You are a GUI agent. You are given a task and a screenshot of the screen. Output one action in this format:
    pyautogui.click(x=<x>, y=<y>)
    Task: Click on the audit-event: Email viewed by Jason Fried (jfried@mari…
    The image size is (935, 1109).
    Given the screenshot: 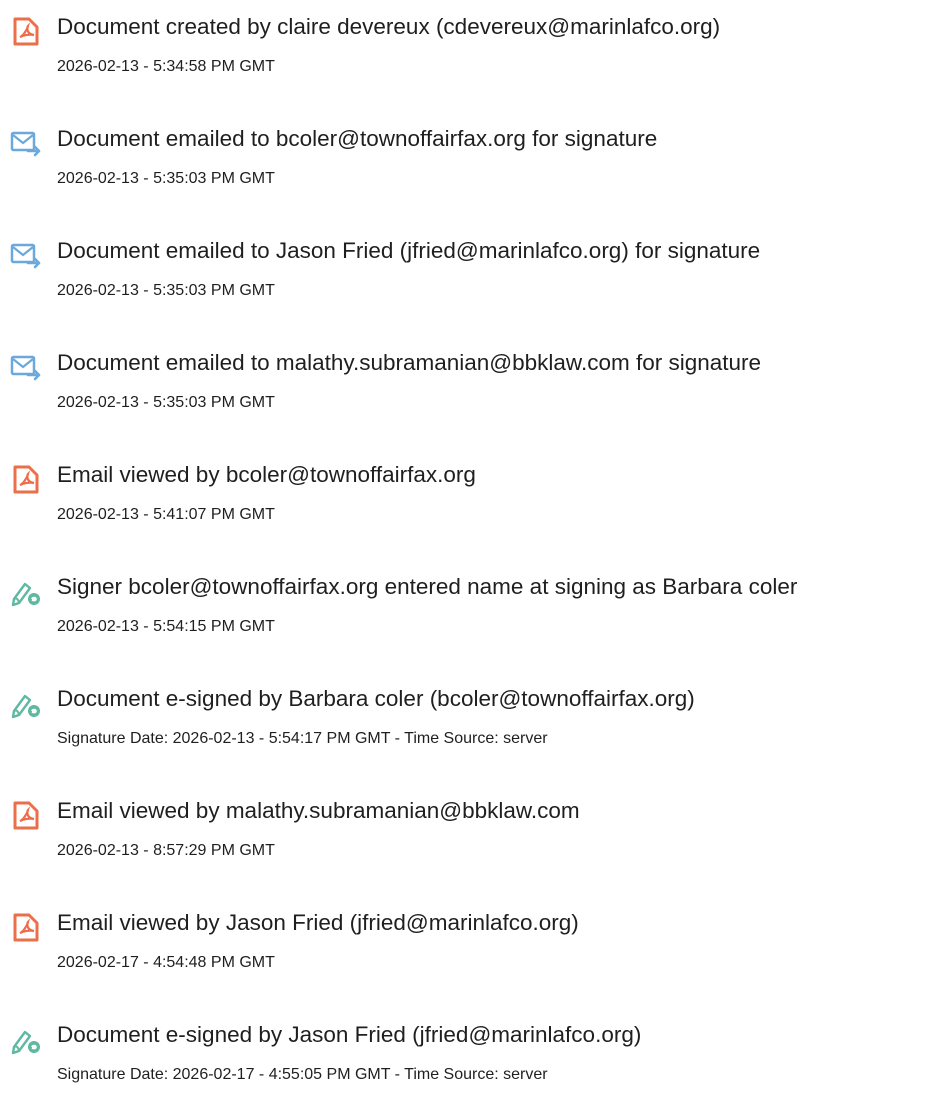 What is the action you would take?
    pyautogui.click(x=467, y=948)
    